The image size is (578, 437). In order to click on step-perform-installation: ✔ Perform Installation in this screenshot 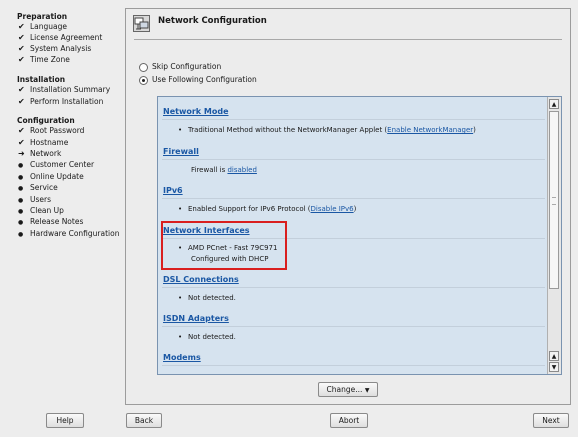, I will do `click(60, 101)`.